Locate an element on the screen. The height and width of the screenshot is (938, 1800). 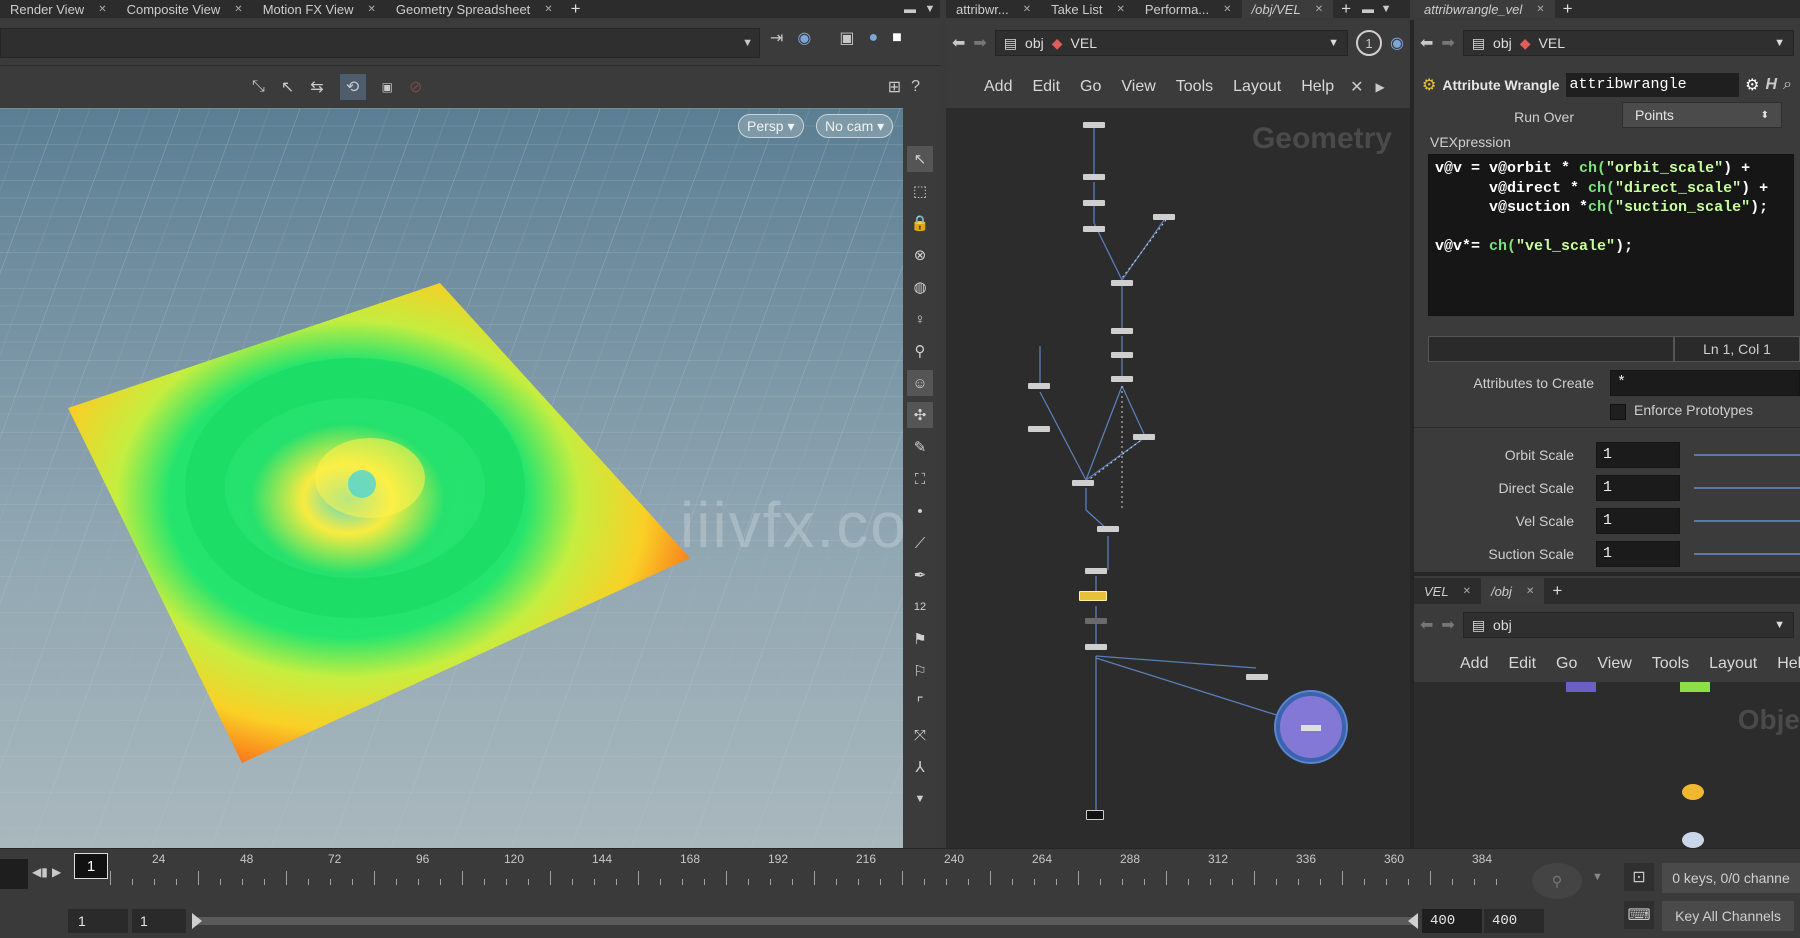
display-icon: ● is located at coordinates (874, 38).